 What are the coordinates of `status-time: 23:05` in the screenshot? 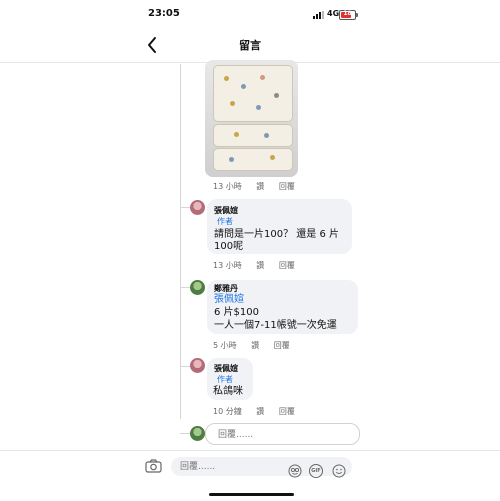 It's located at (164, 13).